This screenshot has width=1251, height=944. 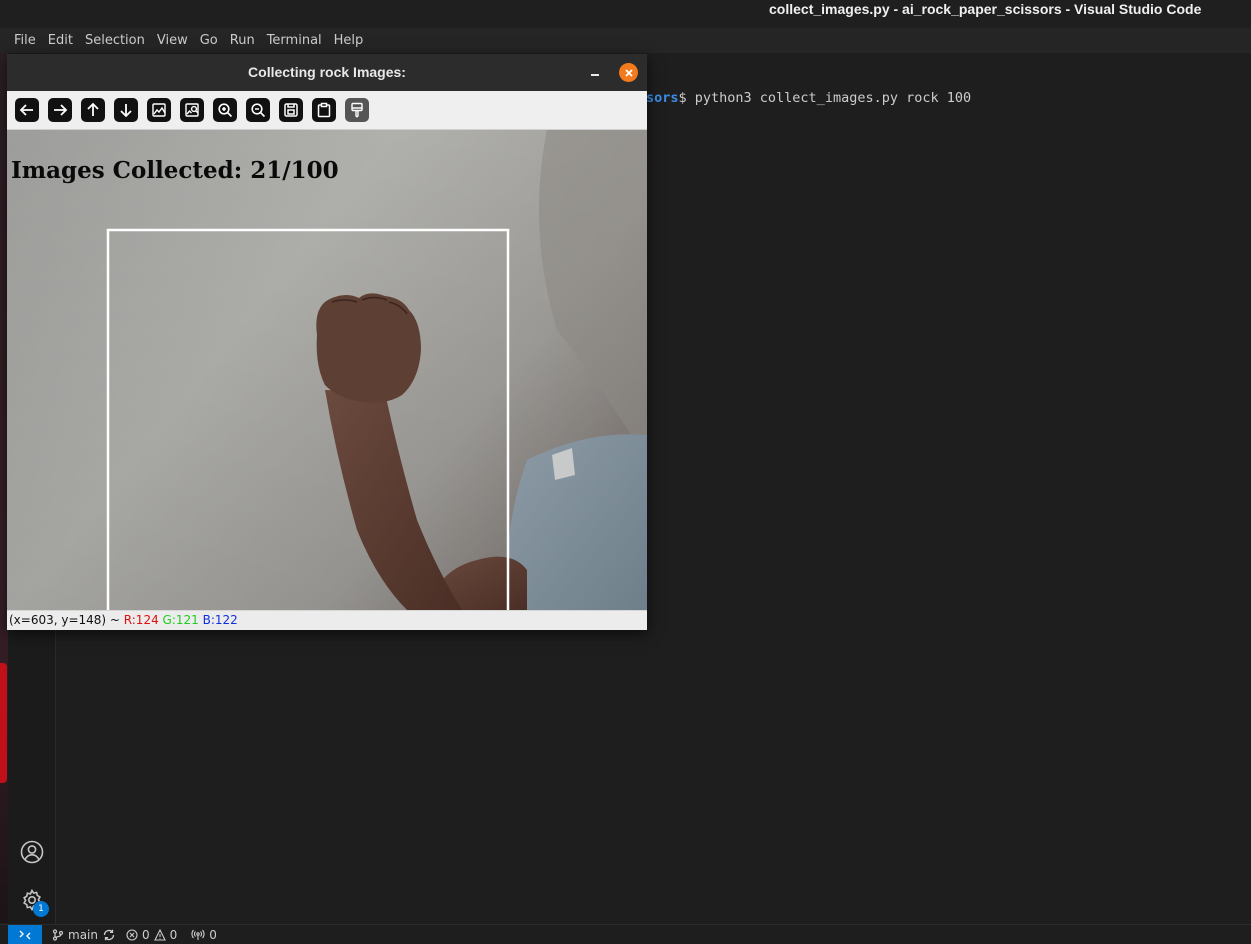 What do you see at coordinates (175, 170) in the screenshot?
I see `images-collected-counter: Images Collected: 21/100` at bounding box center [175, 170].